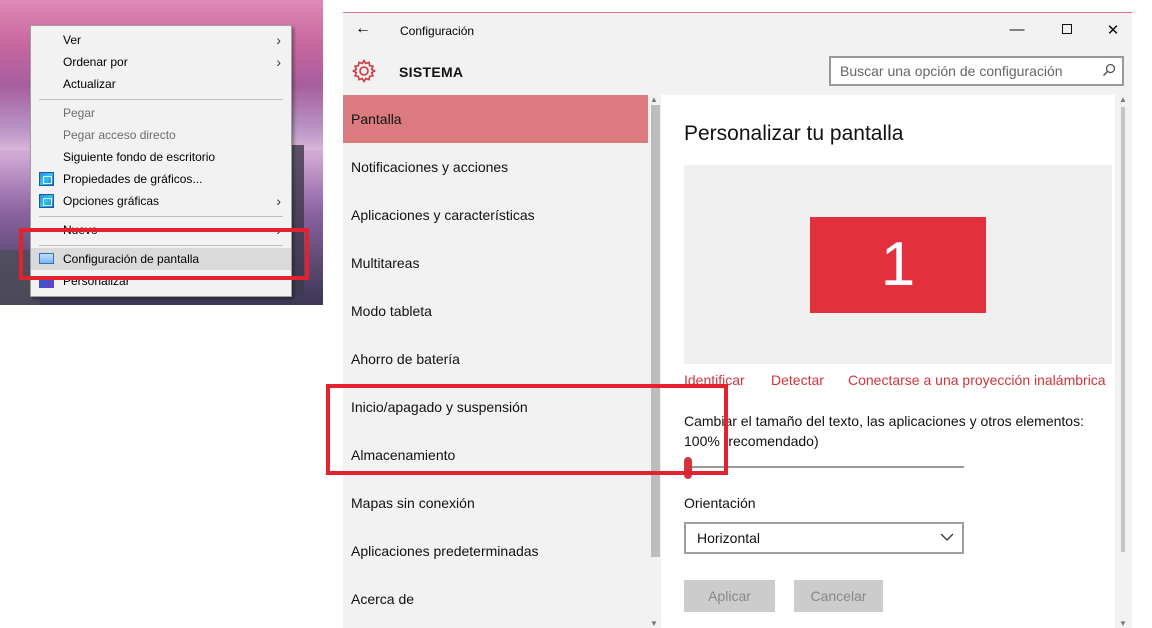  What do you see at coordinates (737, 31) in the screenshot?
I see `title-bar: ← Configuración — ✕` at bounding box center [737, 31].